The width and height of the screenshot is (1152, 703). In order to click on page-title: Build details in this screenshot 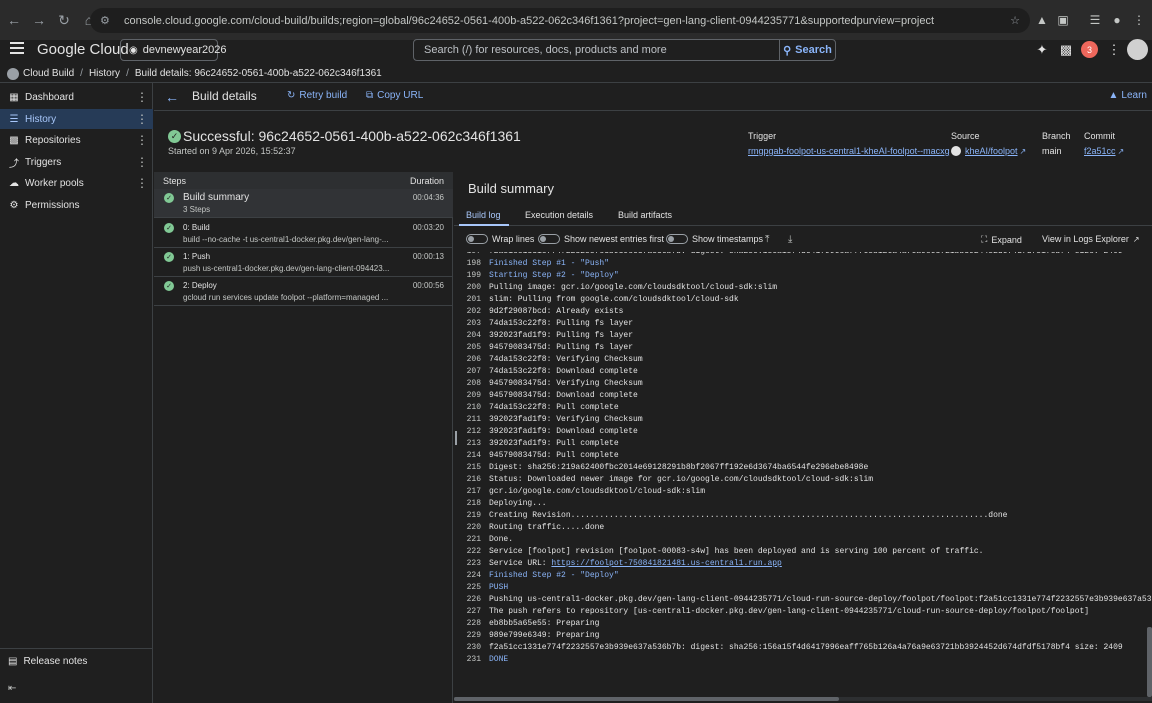, I will do `click(224, 96)`.